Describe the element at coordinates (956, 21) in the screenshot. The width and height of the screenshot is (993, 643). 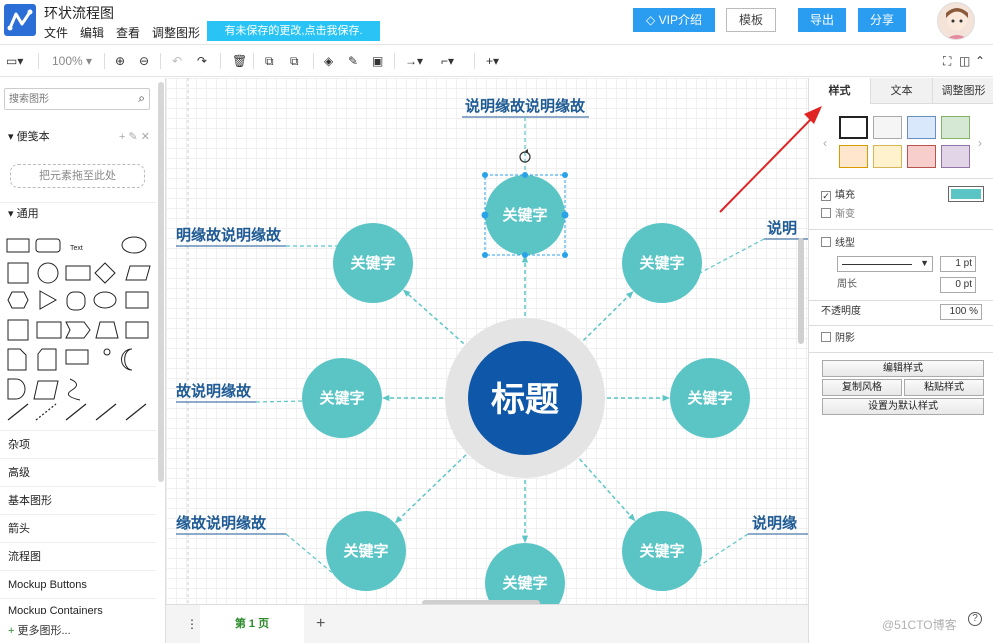
I see `user-avatar` at that location.